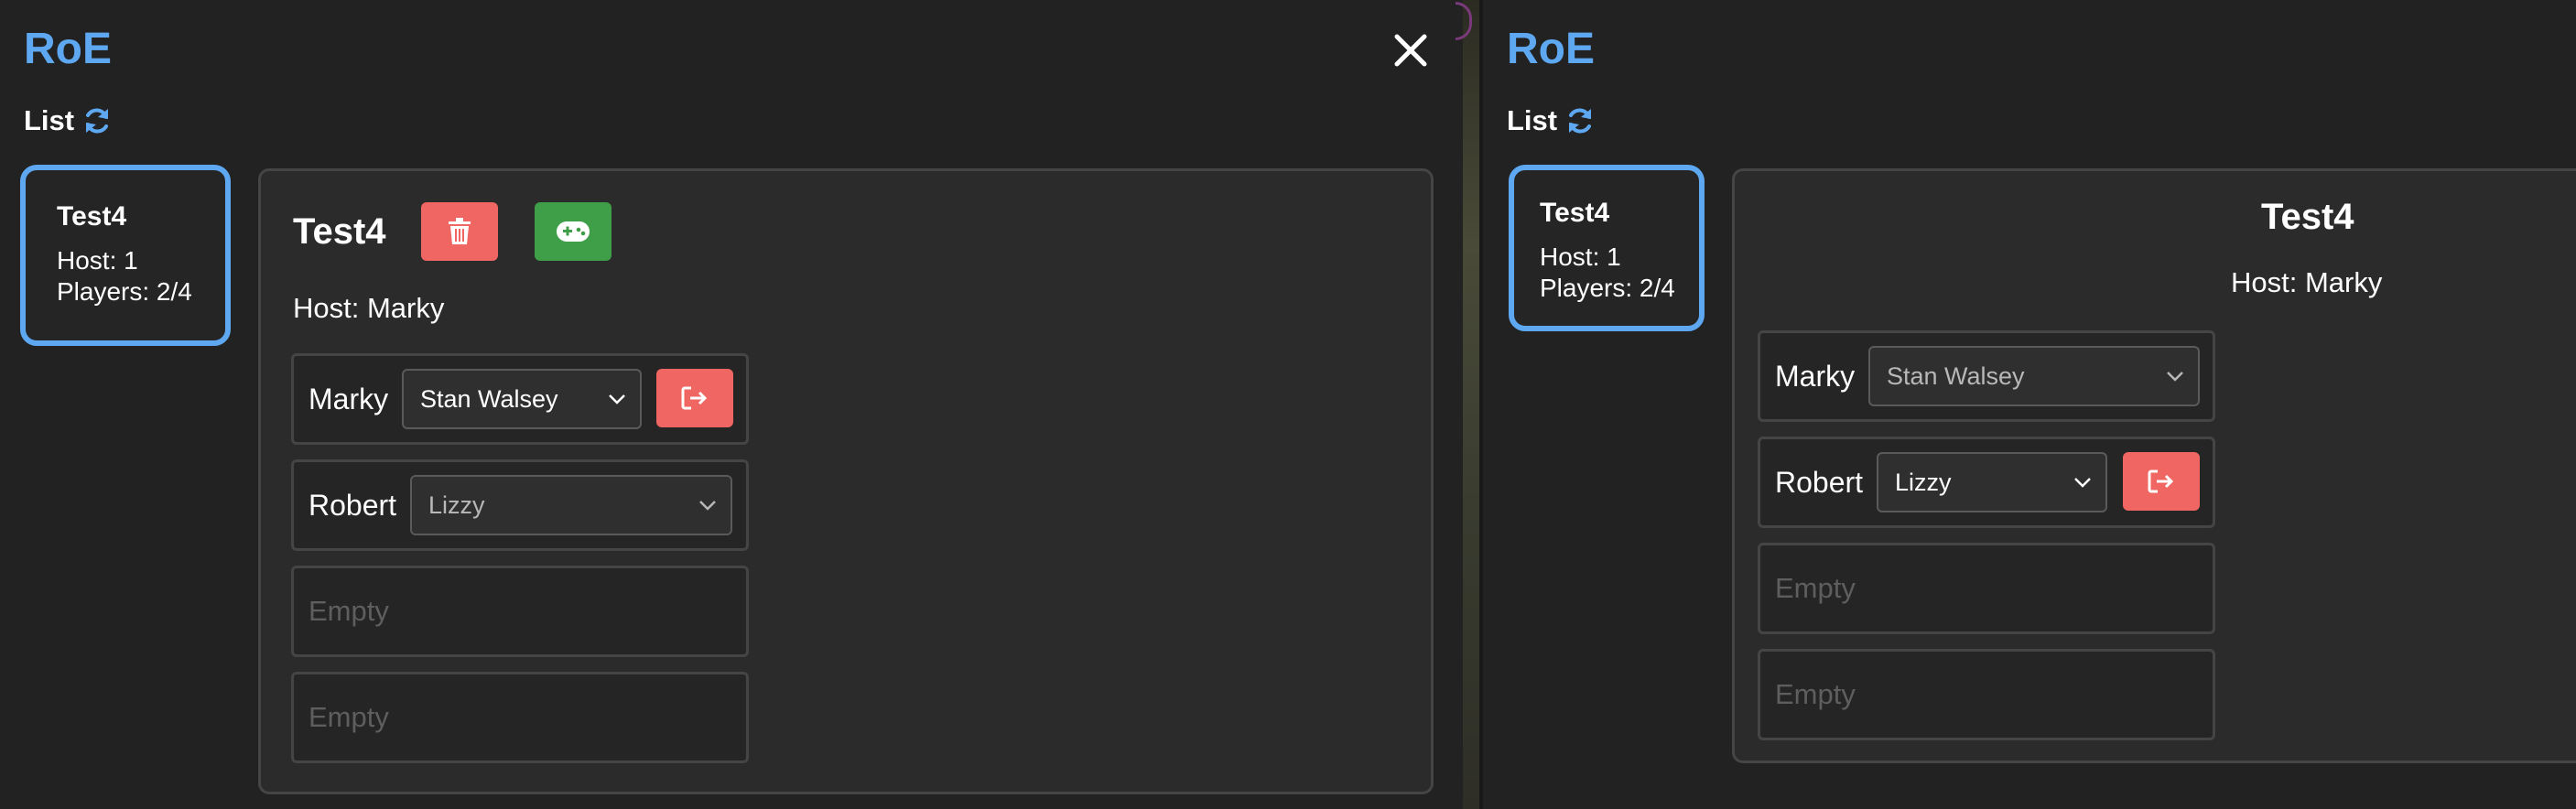 This screenshot has width=2576, height=809. What do you see at coordinates (1464, 21) in the screenshot?
I see `divider-handle` at bounding box center [1464, 21].